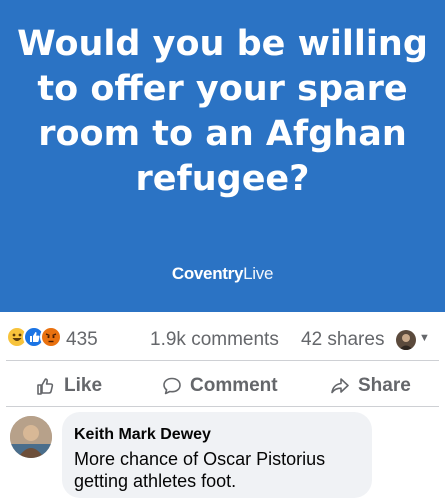 The image size is (445, 500). Describe the element at coordinates (222, 179) in the screenshot. I see `headline-line: refugee?` at that location.